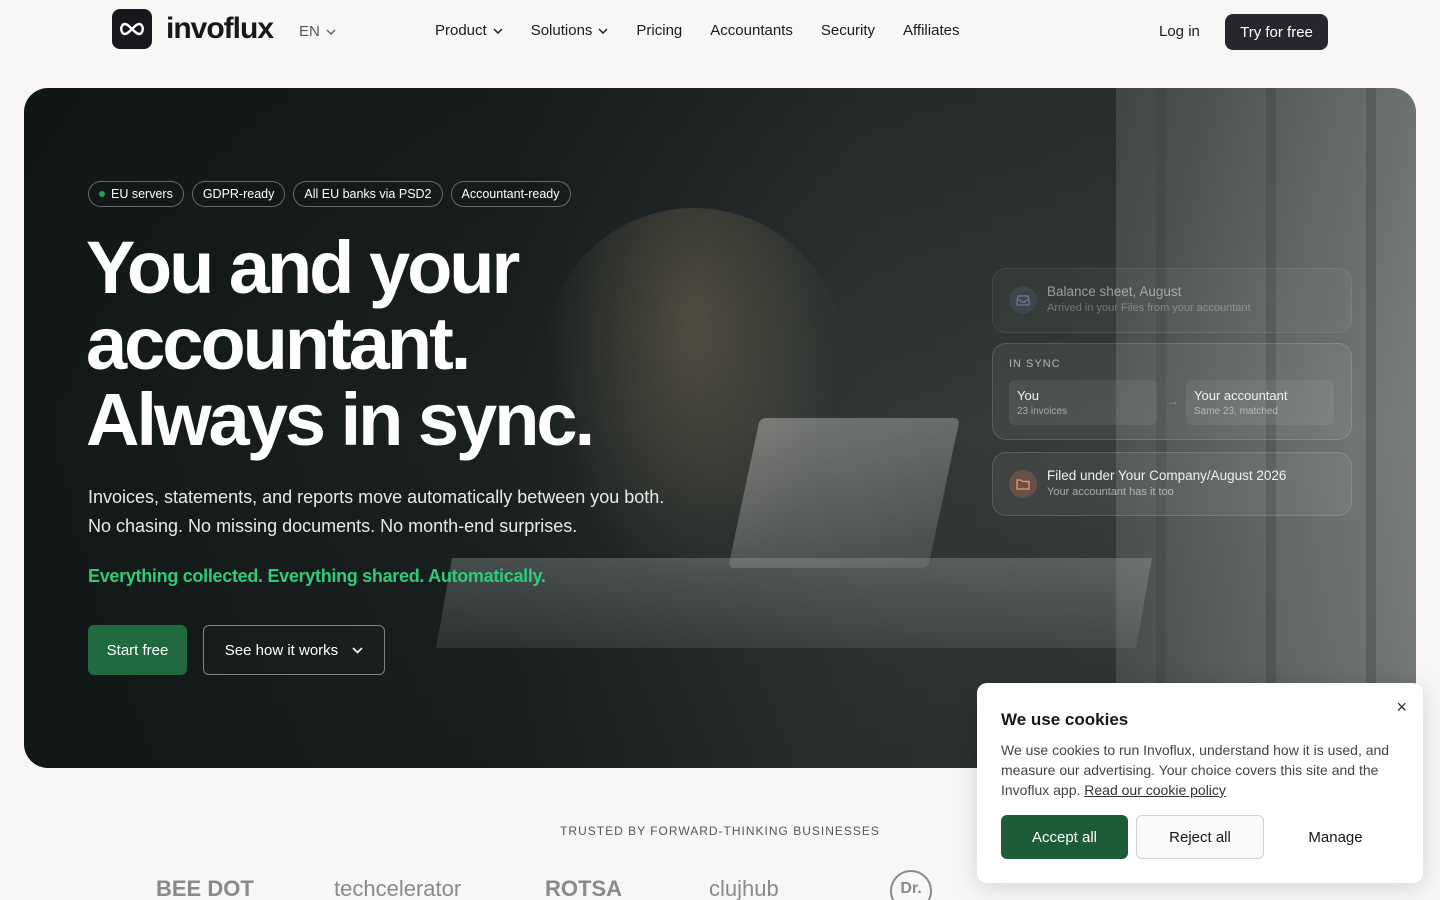 The image size is (1440, 900). Describe the element at coordinates (1028, 395) in the screenshot. I see `sync-you-title: You` at that location.